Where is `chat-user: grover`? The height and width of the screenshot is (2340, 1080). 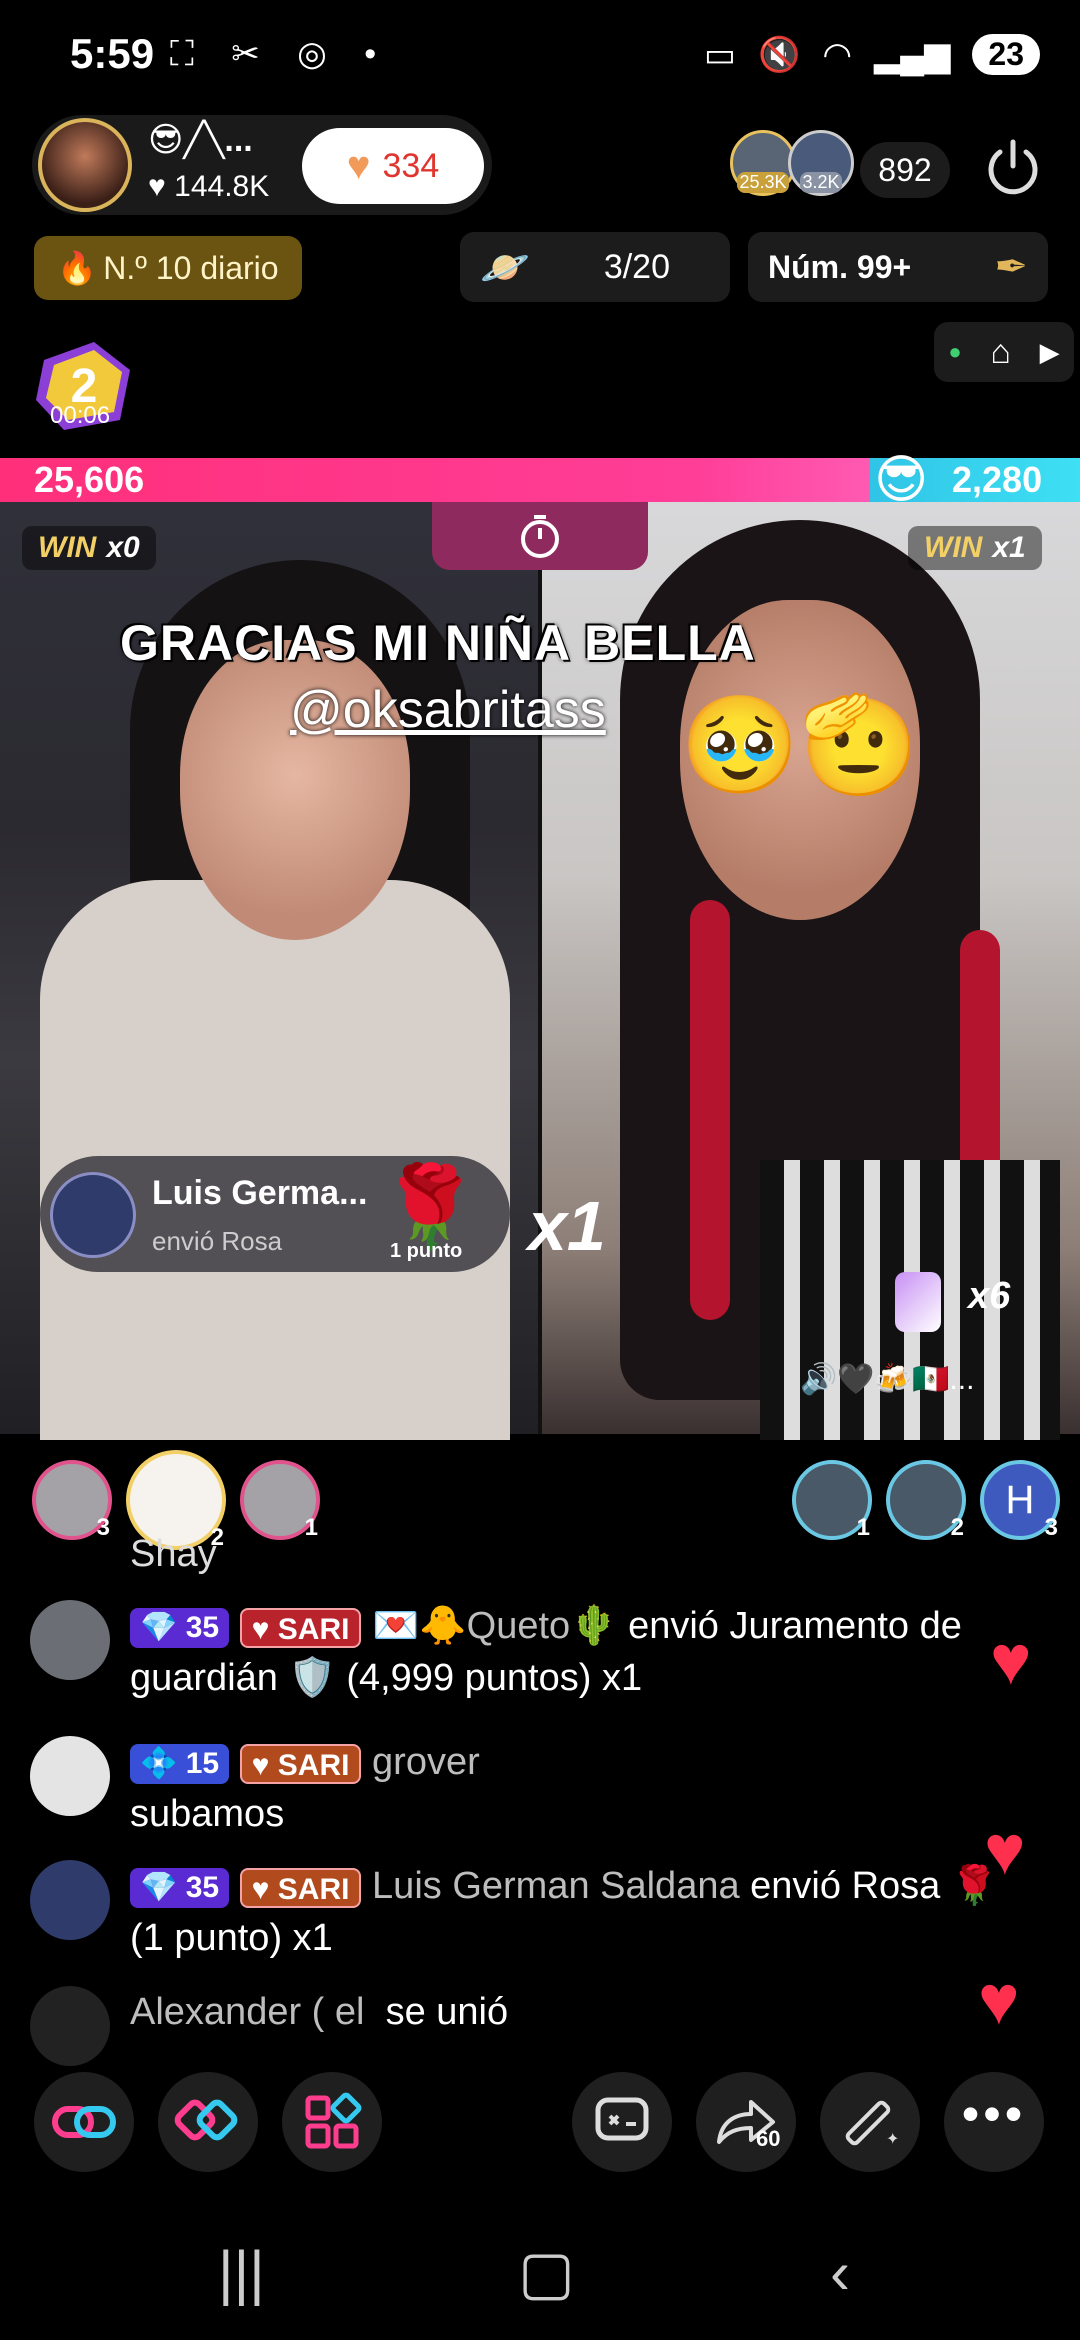
chat-user: grover is located at coordinates (426, 1762).